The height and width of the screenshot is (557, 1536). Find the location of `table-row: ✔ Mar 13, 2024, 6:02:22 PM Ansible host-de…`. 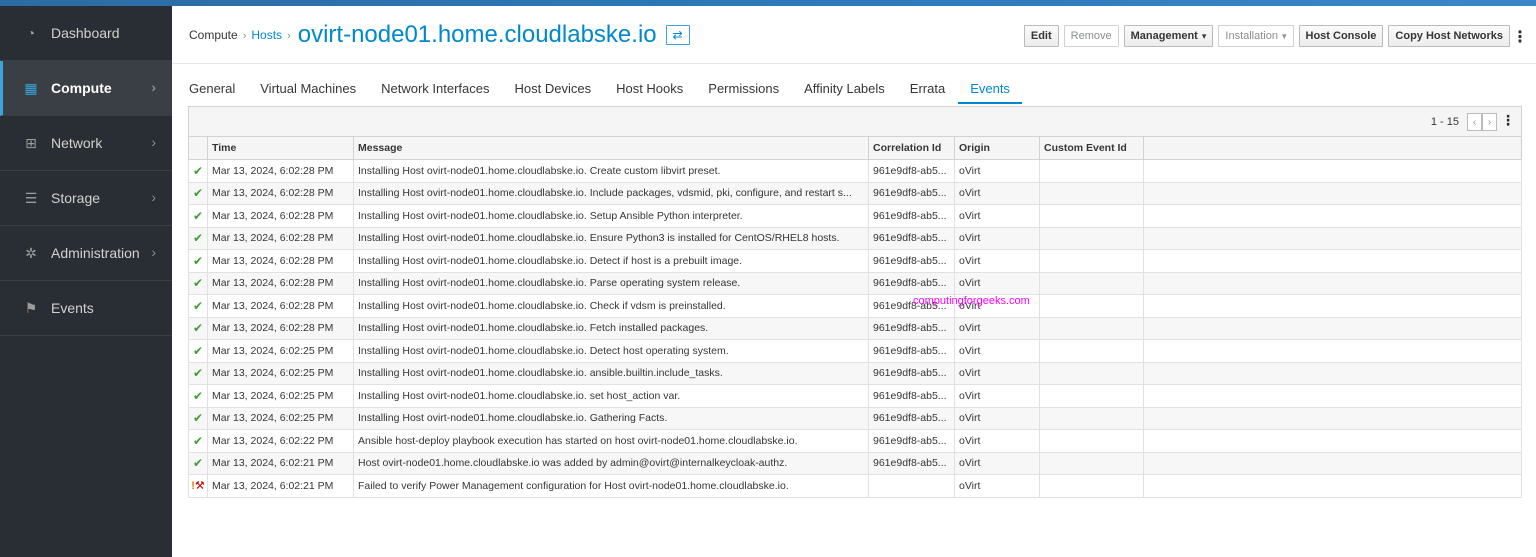

table-row: ✔ Mar 13, 2024, 6:02:22 PM Ansible host-de… is located at coordinates (855, 441).